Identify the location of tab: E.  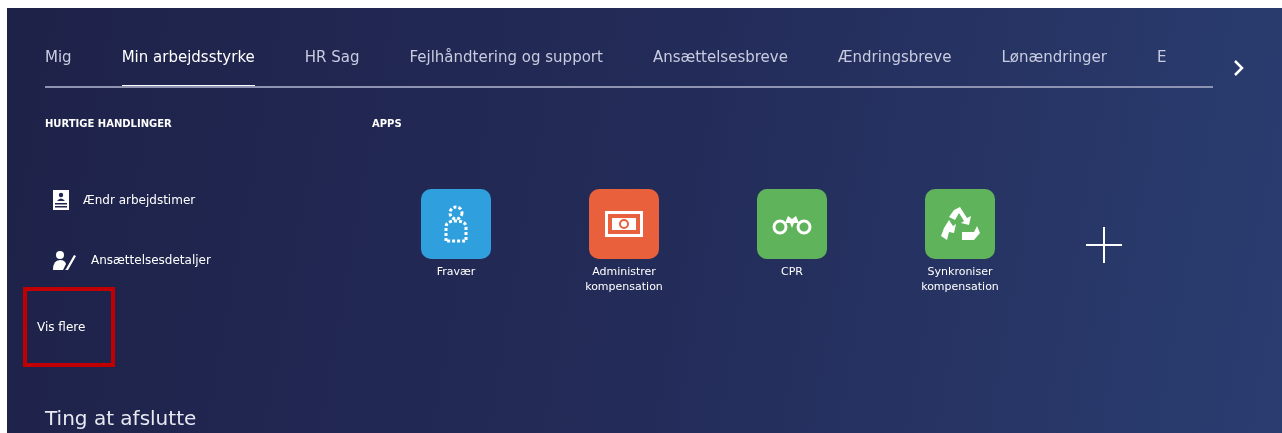
(1162, 67).